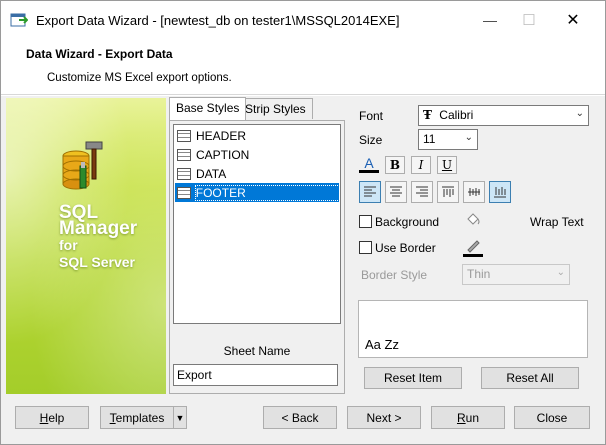 Image resolution: width=606 pixels, height=445 pixels. I want to click on list-item-footer: FOOTER, so click(258, 192).